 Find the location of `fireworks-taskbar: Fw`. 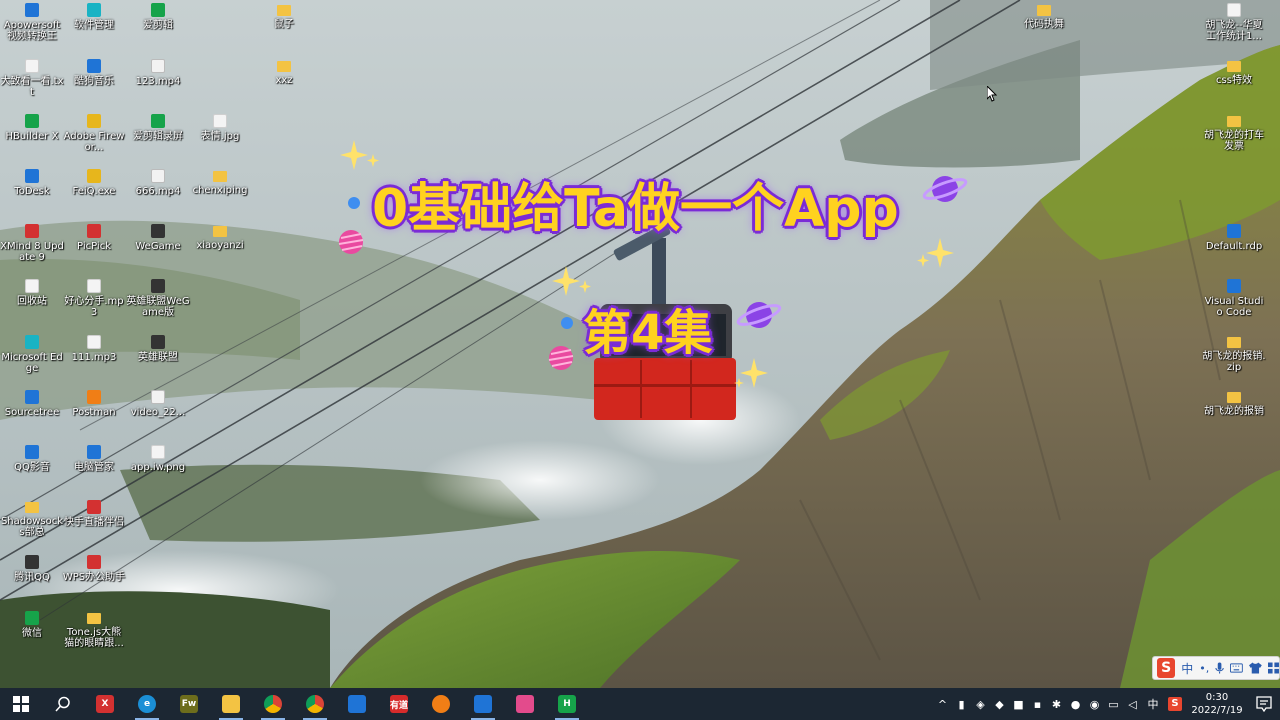

fireworks-taskbar: Fw is located at coordinates (189, 704).